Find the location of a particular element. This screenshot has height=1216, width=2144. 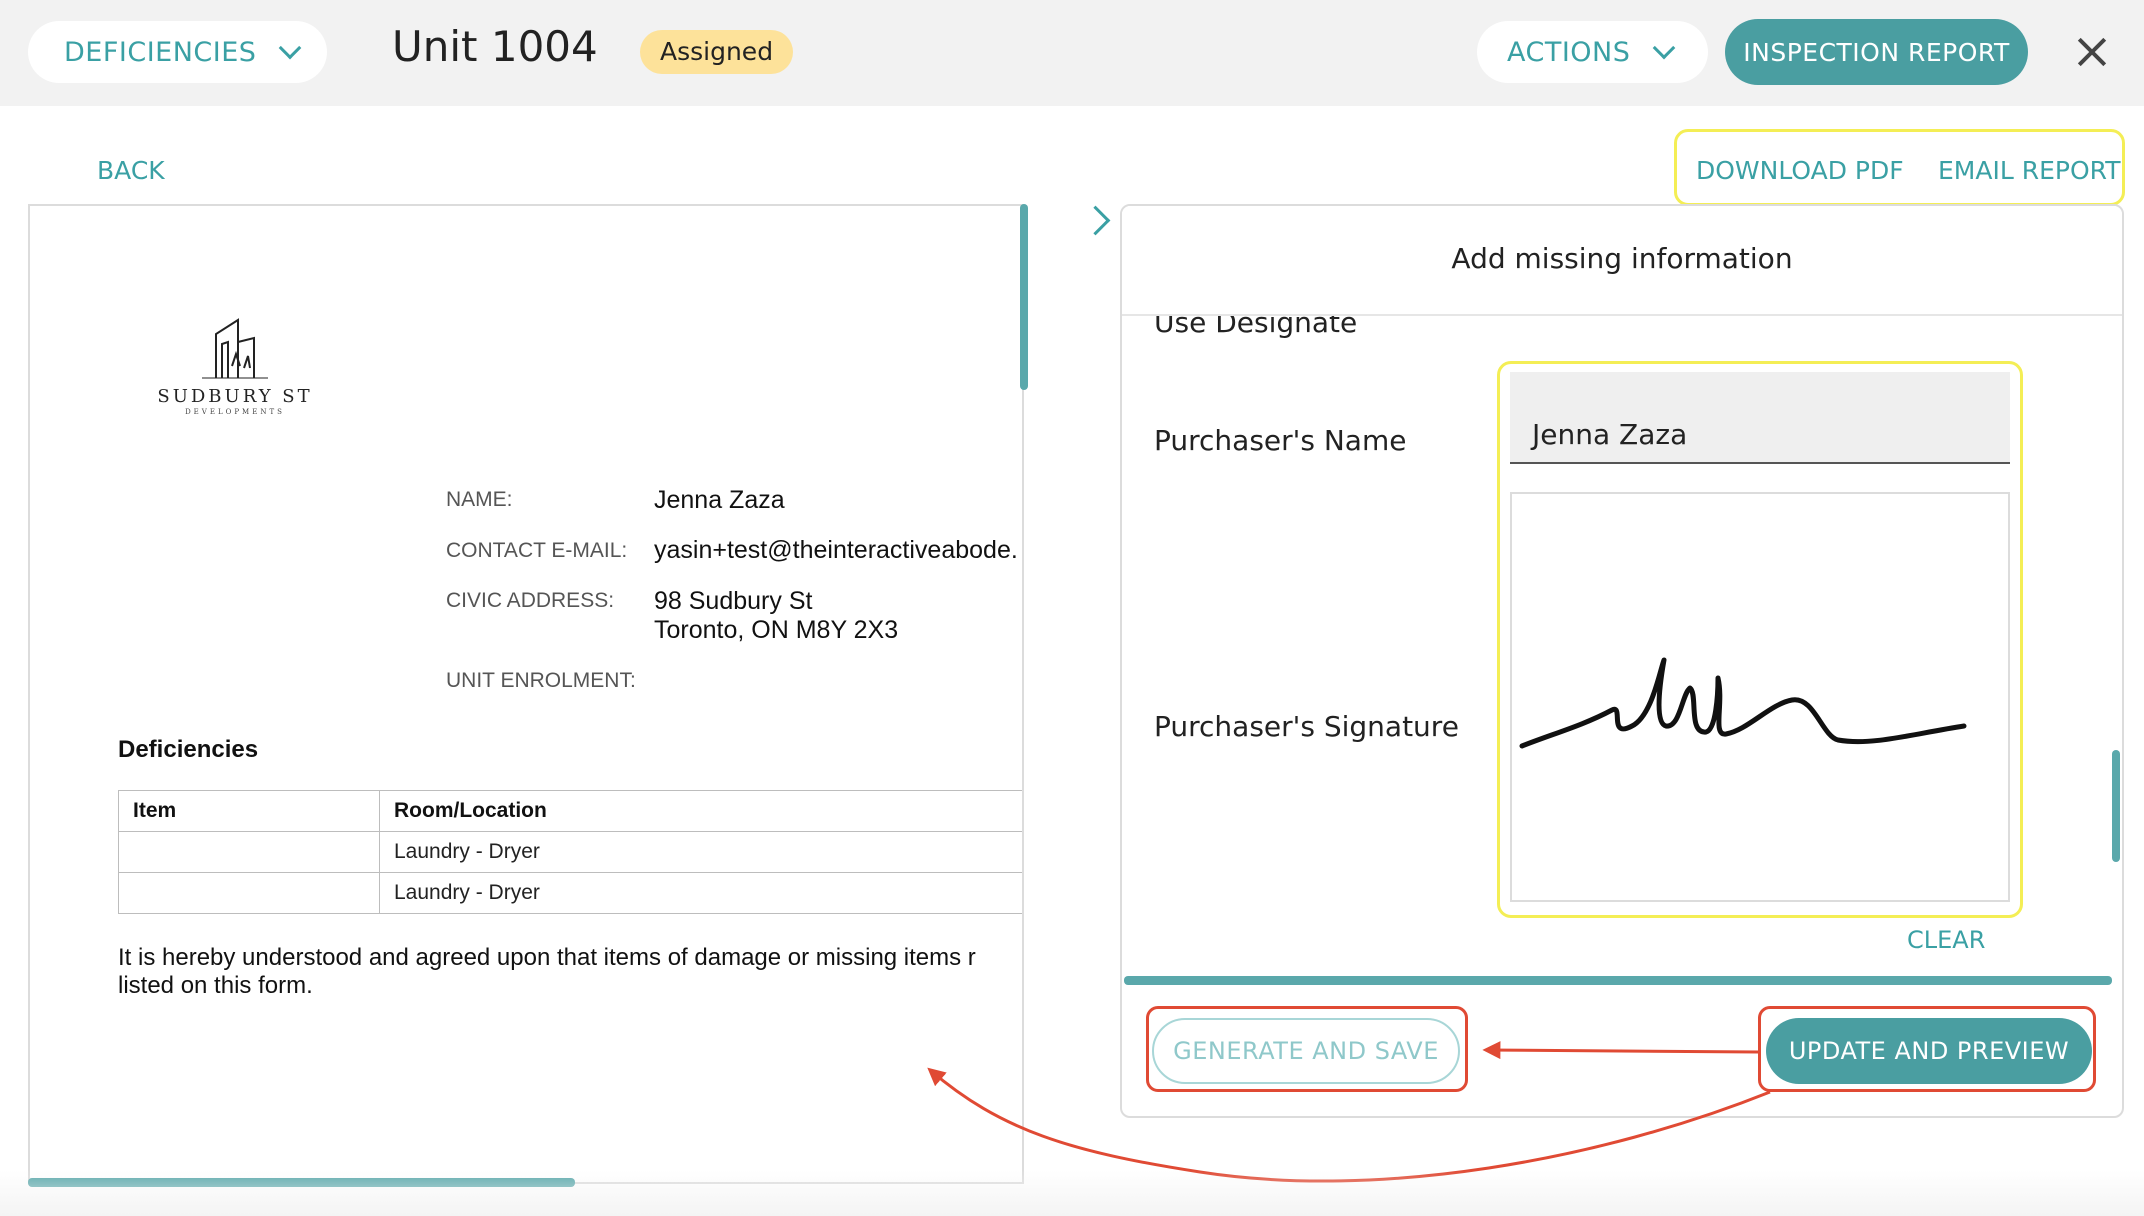

annotation-arrows is located at coordinates (1349, 1112).